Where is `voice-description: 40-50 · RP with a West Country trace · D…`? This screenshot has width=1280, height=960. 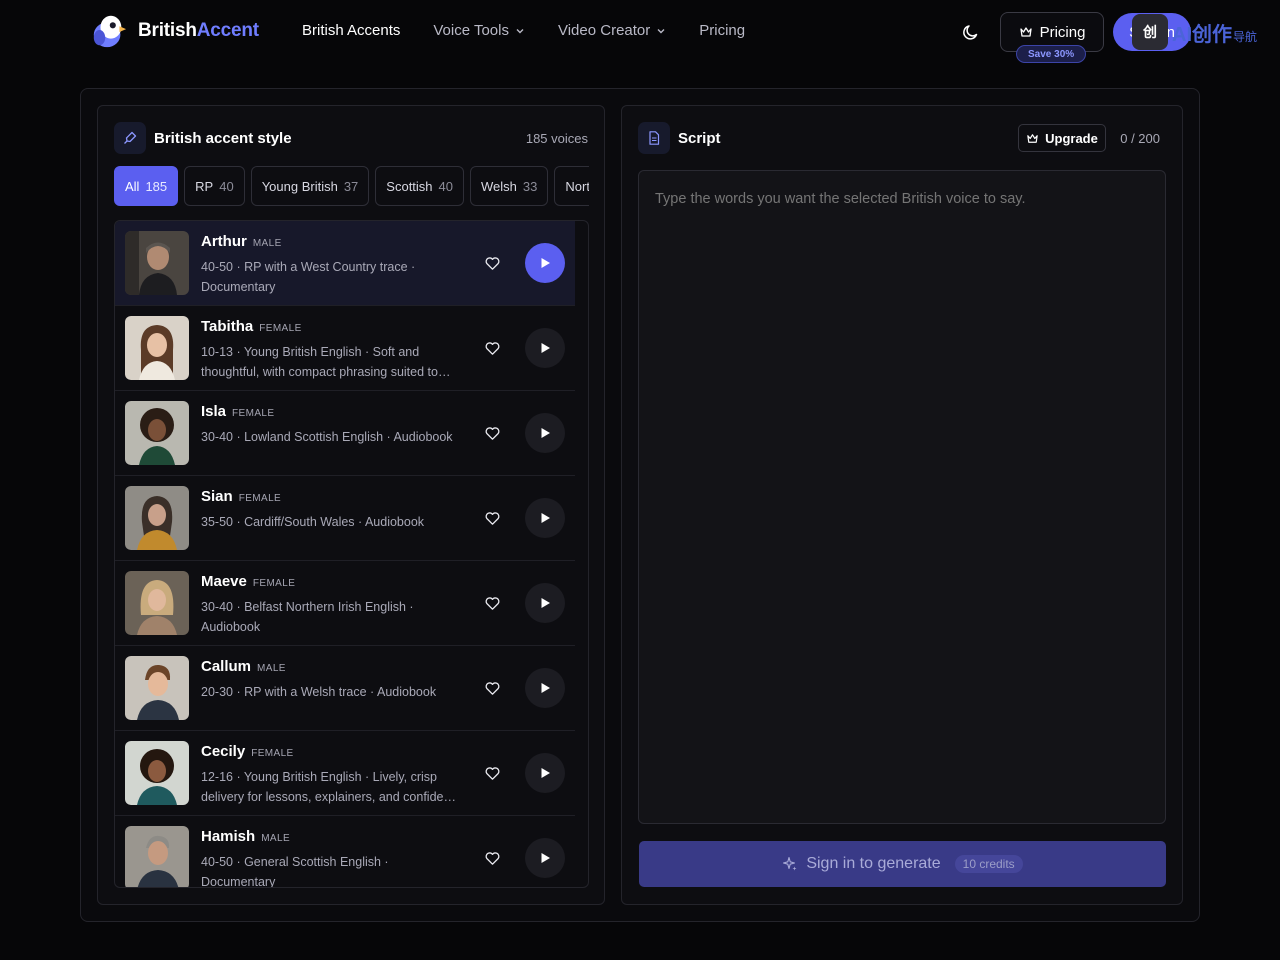
voice-description: 40-50 · RP with a West Country trace · D… is located at coordinates (308, 277).